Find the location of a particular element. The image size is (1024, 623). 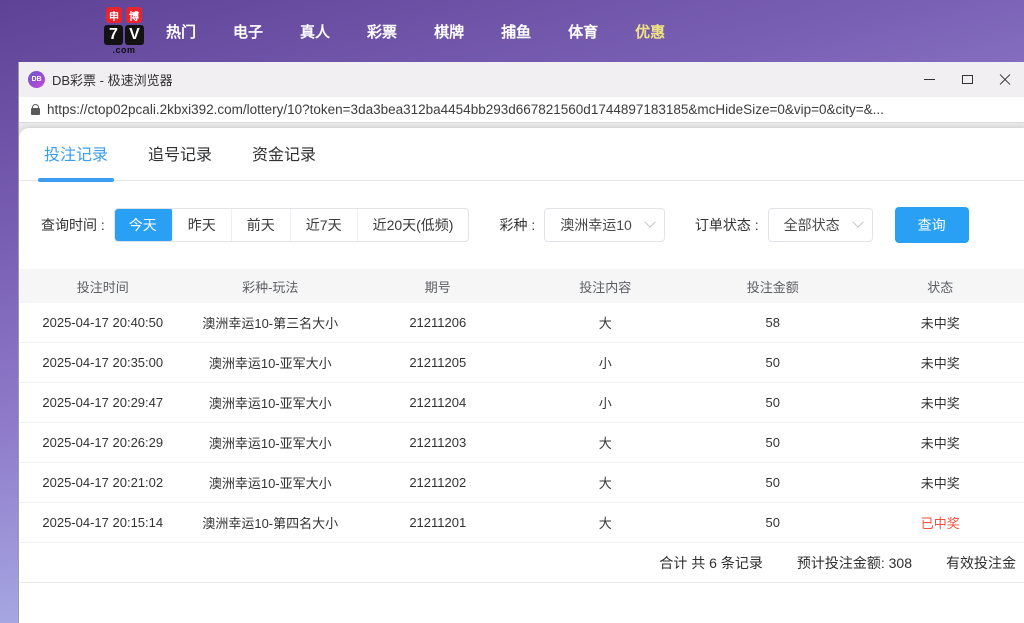

time-option-day-before: 前天 is located at coordinates (260, 225).